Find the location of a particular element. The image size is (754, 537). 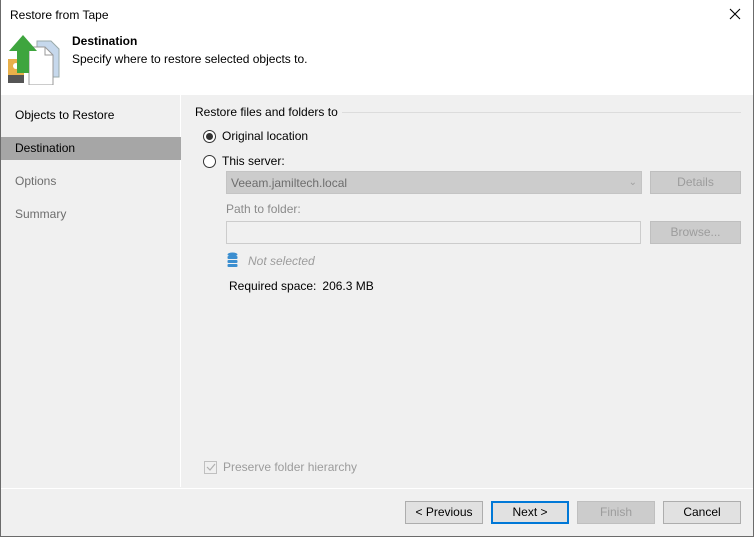

close-icon is located at coordinates (735, 14).